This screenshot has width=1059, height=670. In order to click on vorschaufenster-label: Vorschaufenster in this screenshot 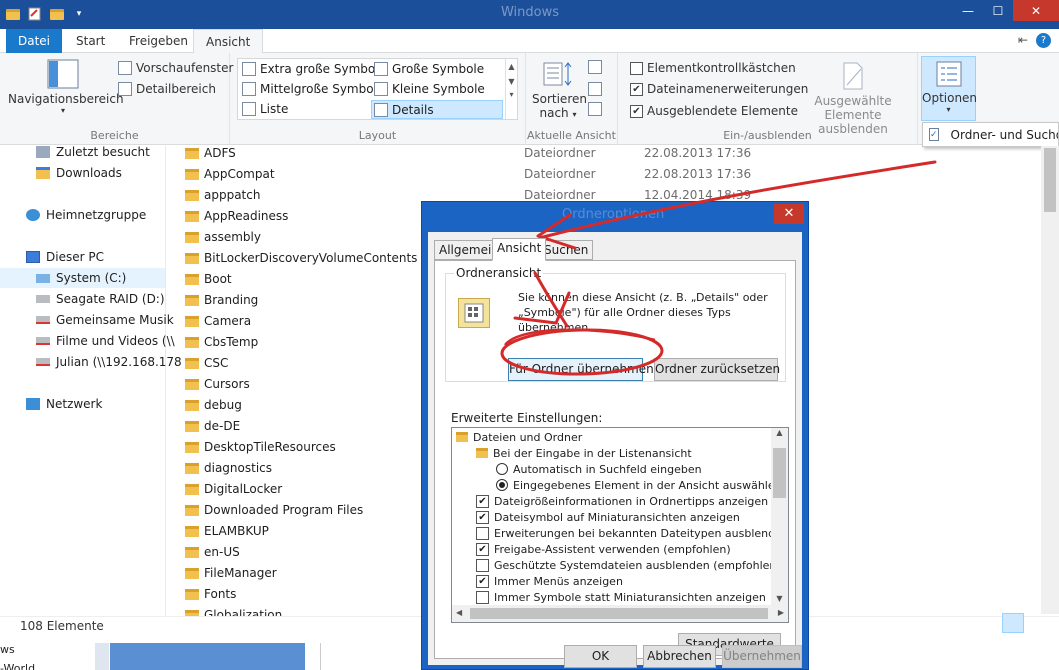, I will do `click(185, 68)`.